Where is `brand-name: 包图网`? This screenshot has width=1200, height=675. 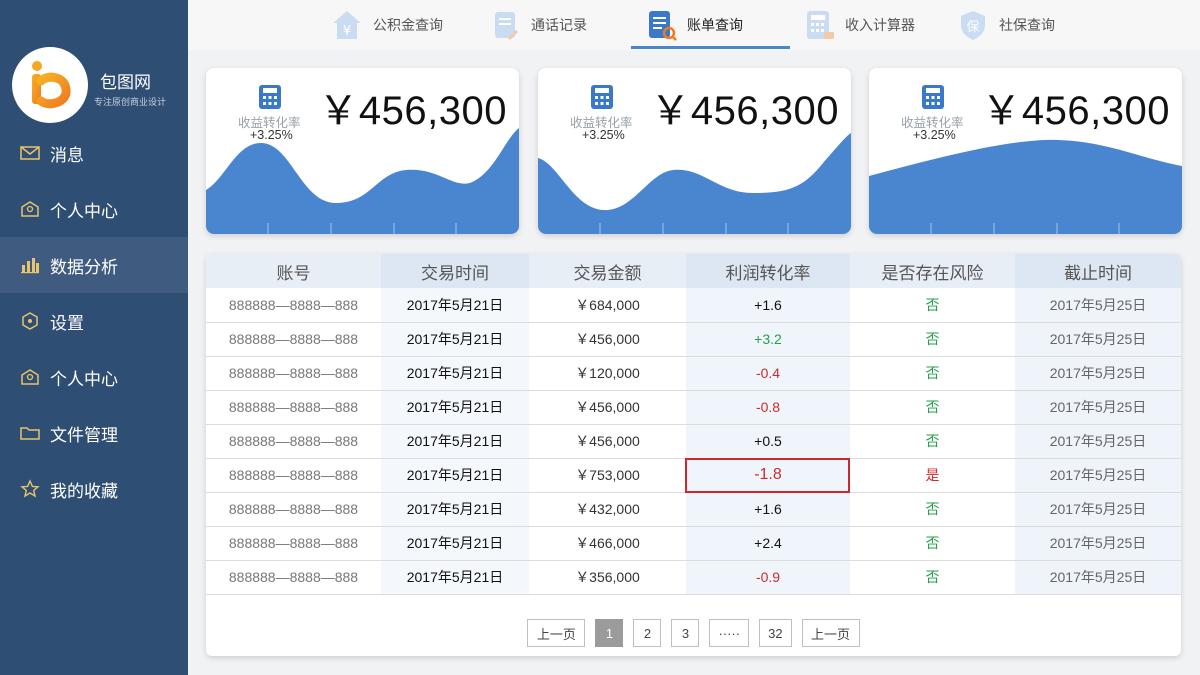
brand-name: 包图网 is located at coordinates (125, 82).